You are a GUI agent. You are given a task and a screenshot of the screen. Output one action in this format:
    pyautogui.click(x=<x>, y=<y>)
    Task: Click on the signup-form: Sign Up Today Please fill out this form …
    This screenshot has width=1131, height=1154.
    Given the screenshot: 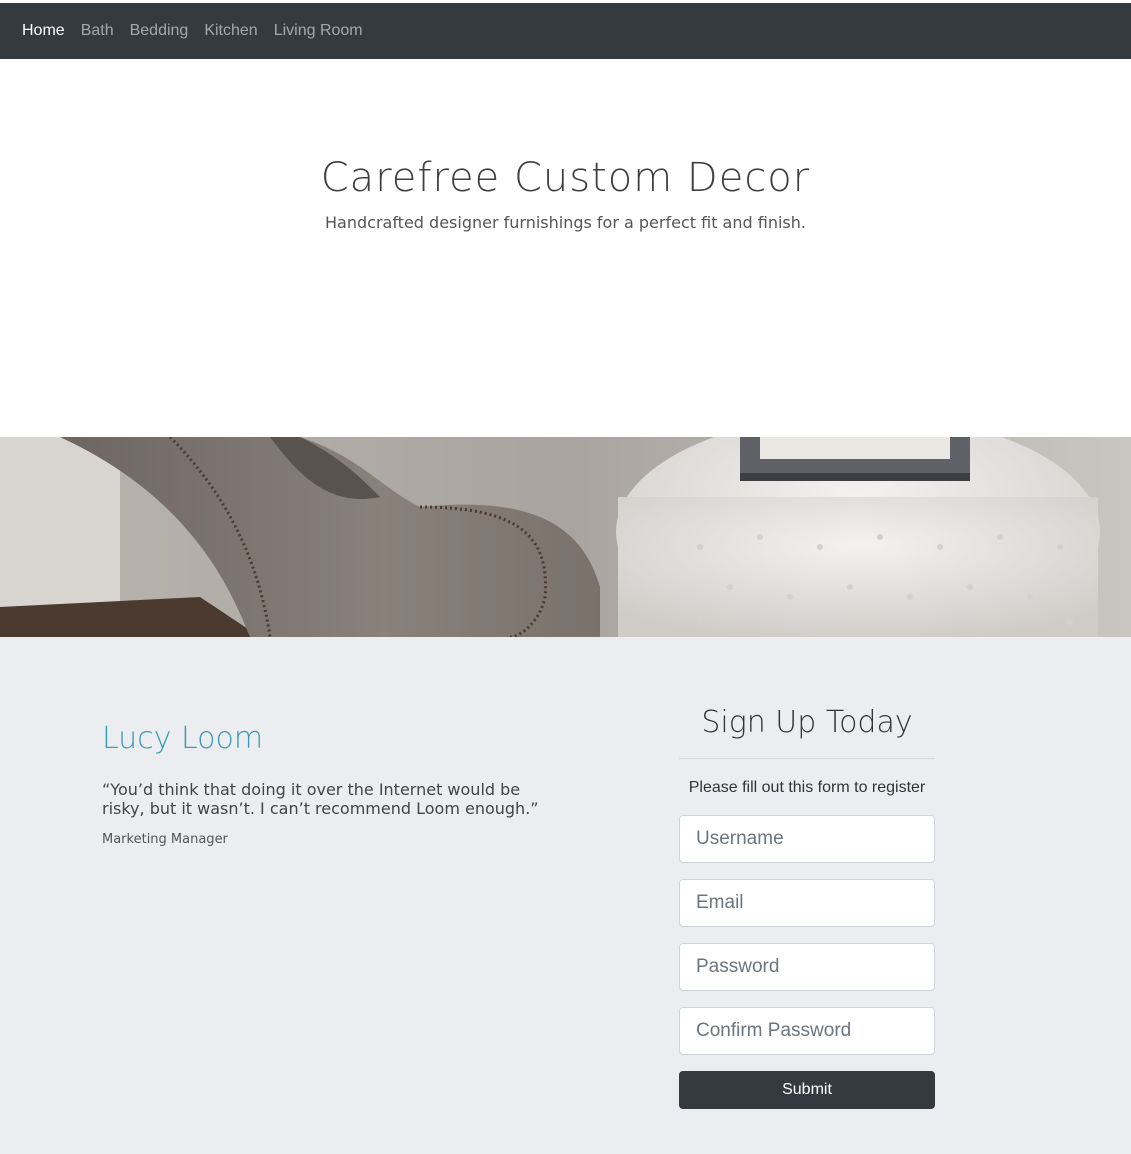 What is the action you would take?
    pyautogui.click(x=807, y=907)
    